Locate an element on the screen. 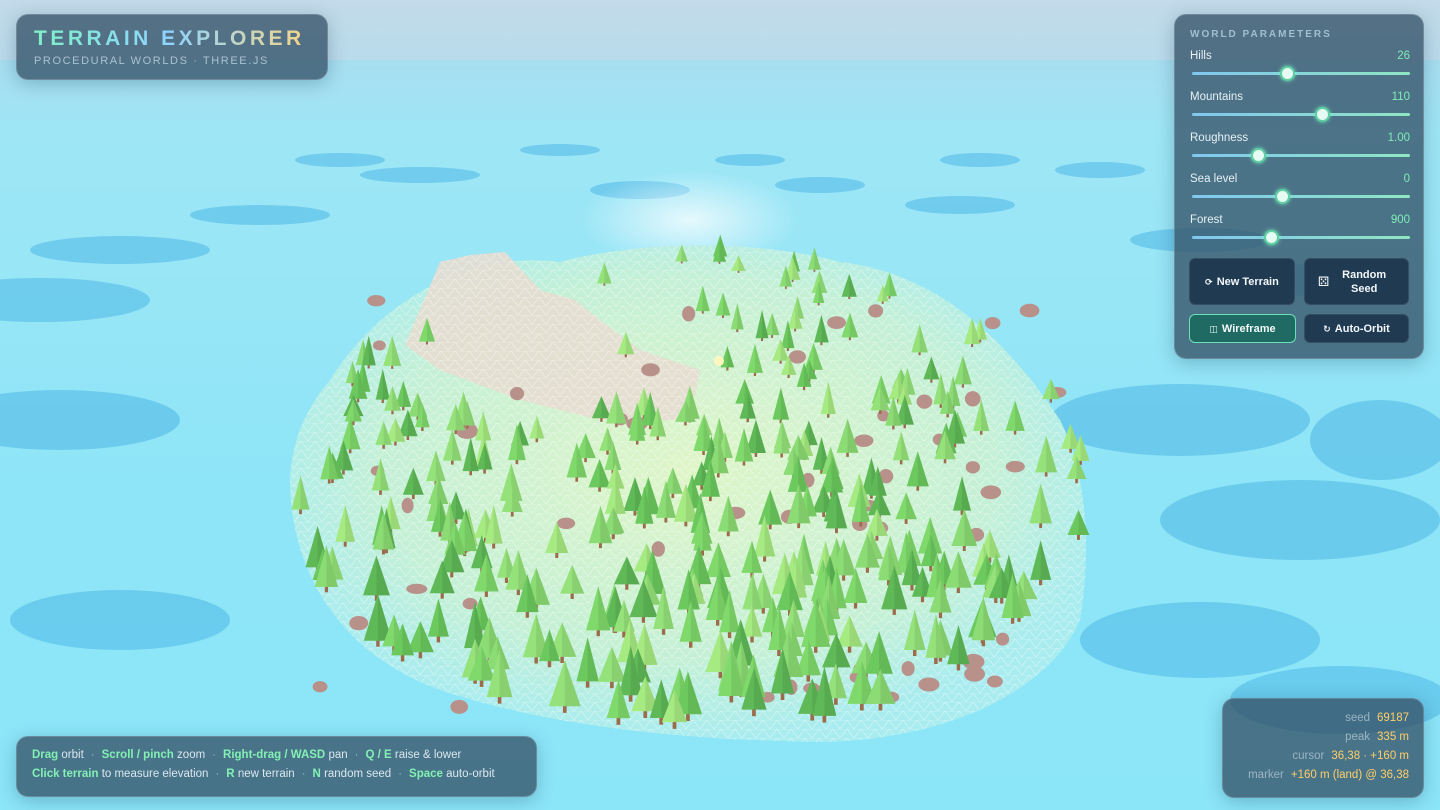 The height and width of the screenshot is (810, 1440). forest-slider-thumb is located at coordinates (1272, 237).